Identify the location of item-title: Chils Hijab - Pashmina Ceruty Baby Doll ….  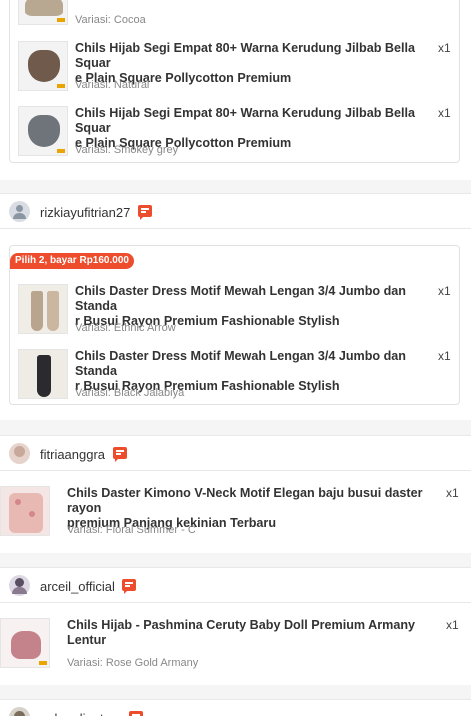
(241, 632).